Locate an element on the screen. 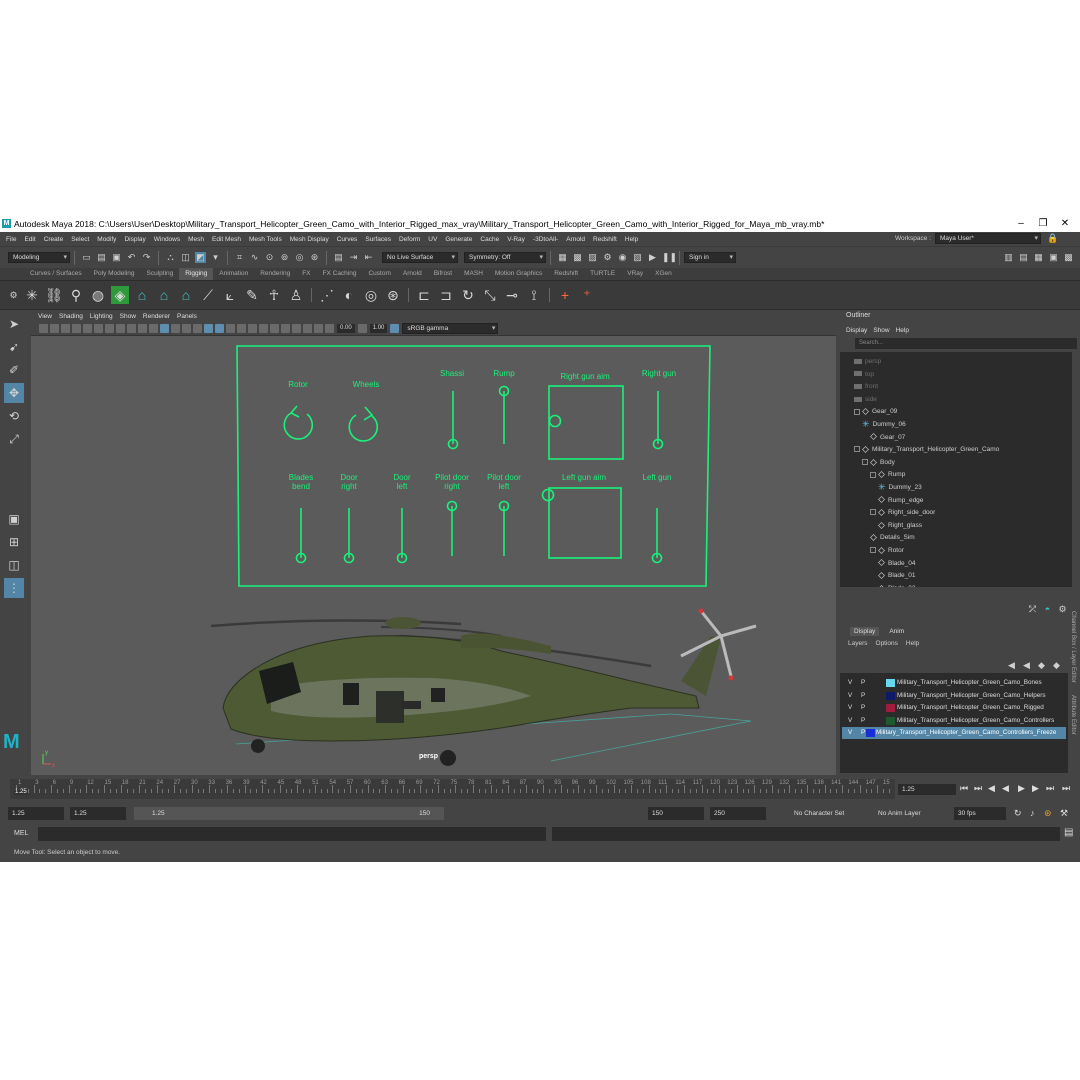  start-time-field: 1.25 is located at coordinates (36, 813).